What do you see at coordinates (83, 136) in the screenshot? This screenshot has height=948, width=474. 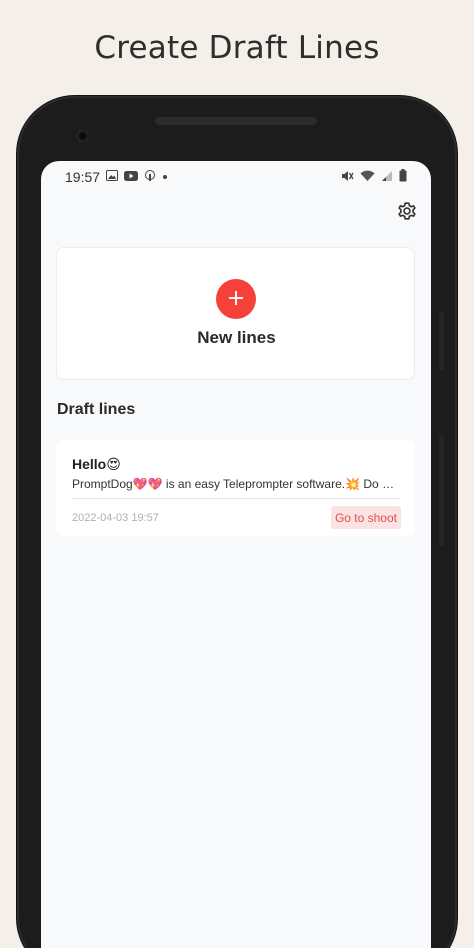 I see `front-camera` at bounding box center [83, 136].